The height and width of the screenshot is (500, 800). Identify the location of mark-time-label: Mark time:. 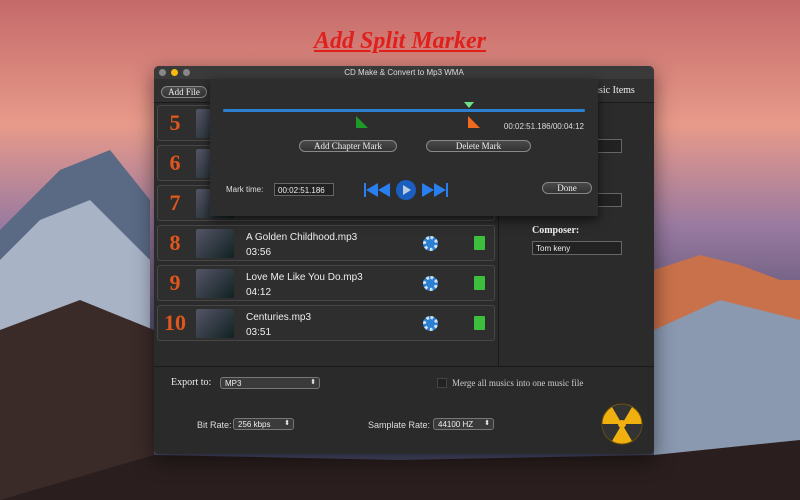
(245, 189).